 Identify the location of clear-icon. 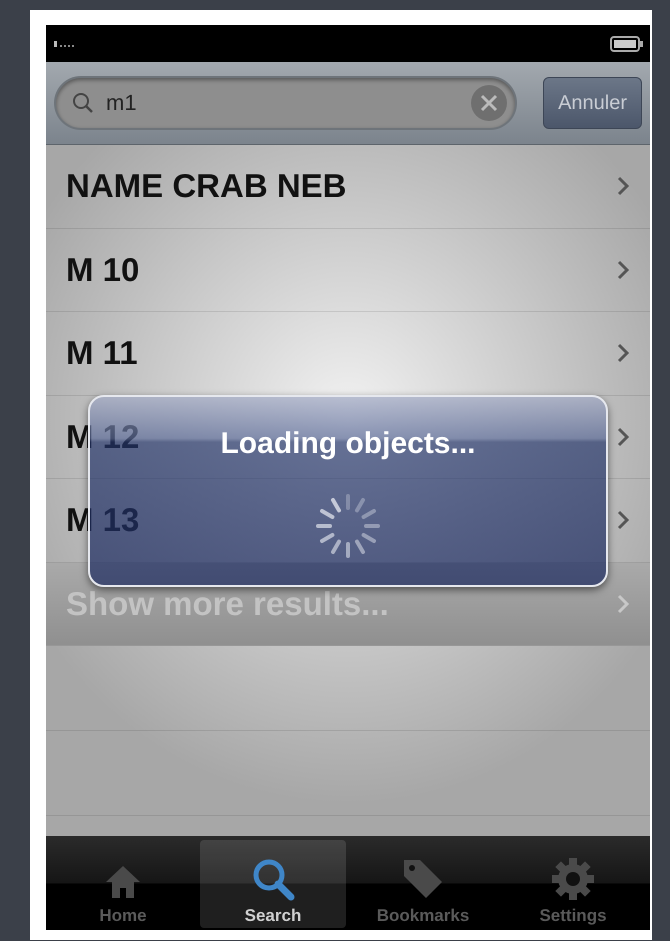
(489, 103).